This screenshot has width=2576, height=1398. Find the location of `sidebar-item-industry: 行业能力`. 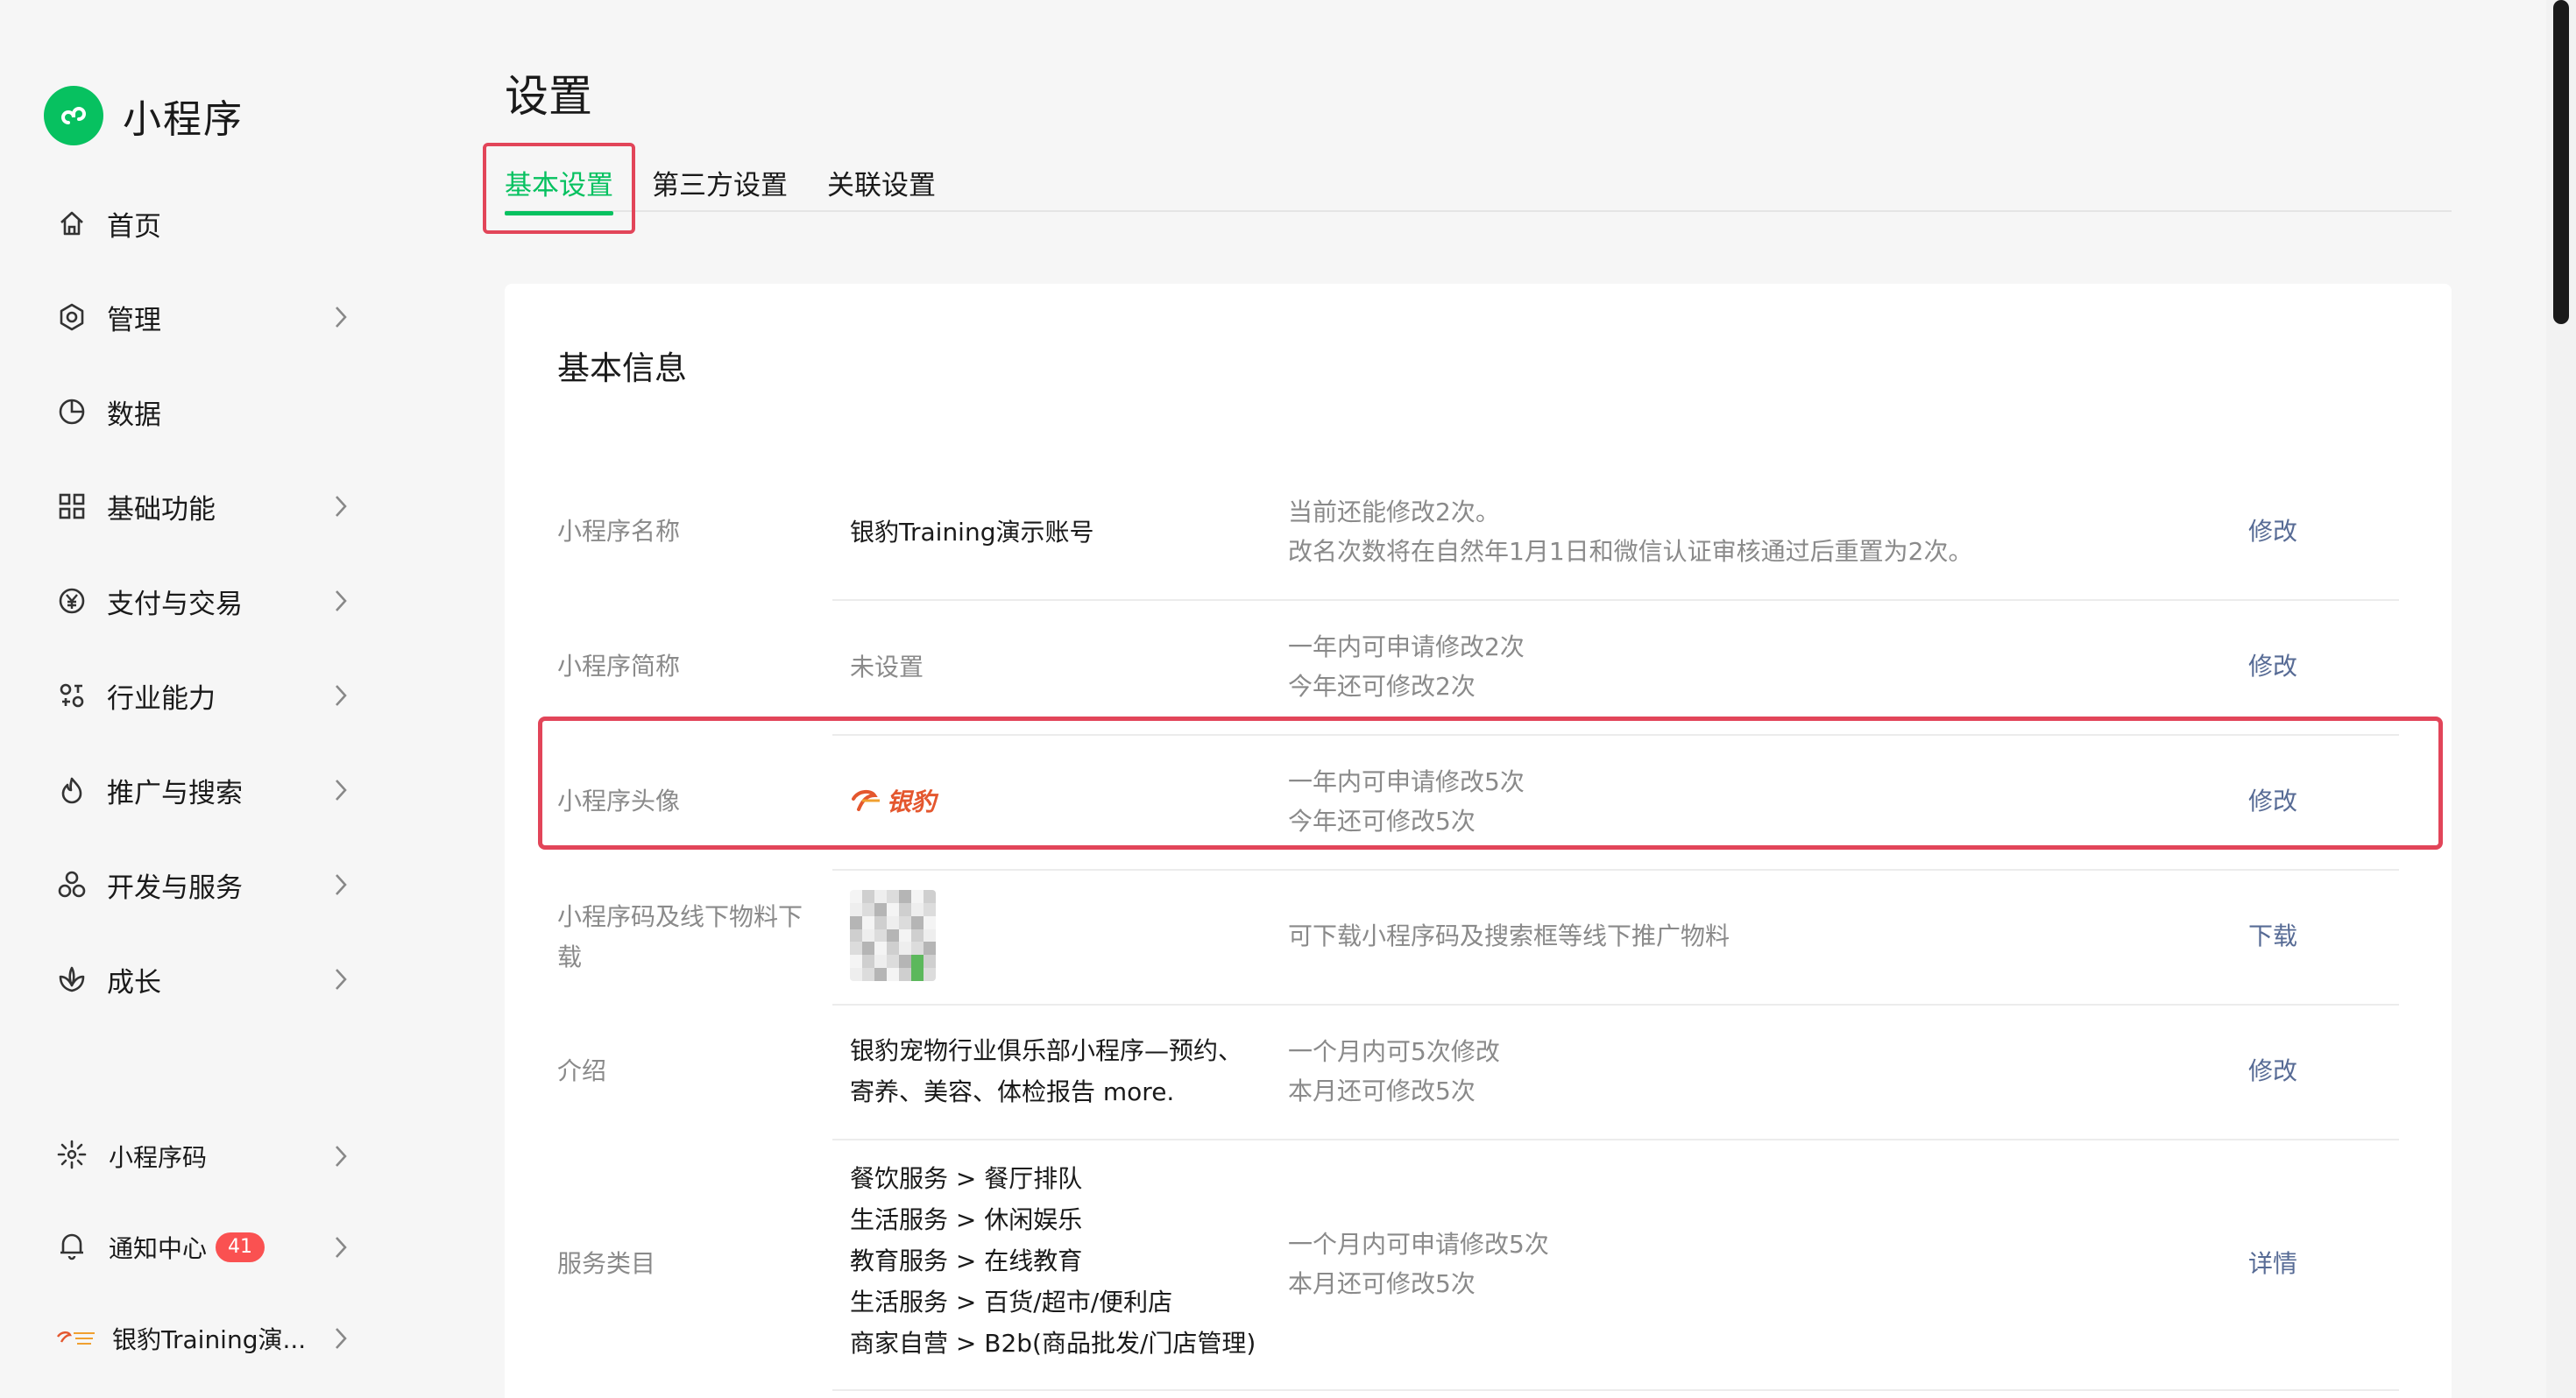

sidebar-item-industry: 行业能力 is located at coordinates (205, 695).